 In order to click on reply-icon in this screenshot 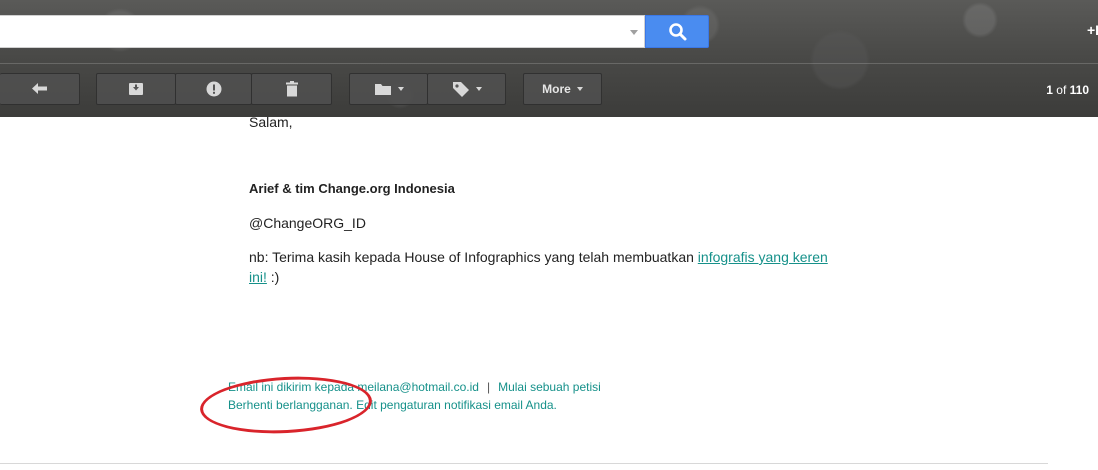, I will do `click(39, 88)`.